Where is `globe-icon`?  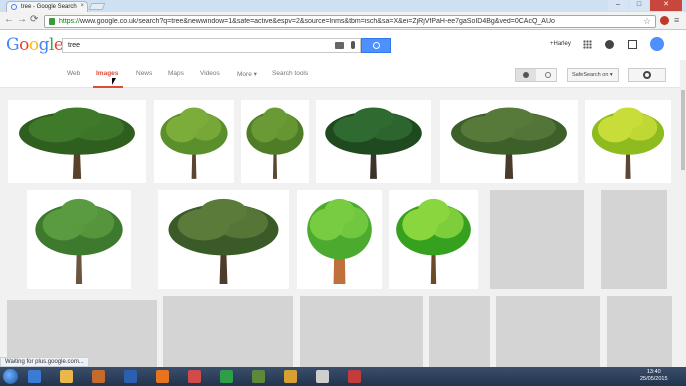 globe-icon is located at coordinates (548, 75).